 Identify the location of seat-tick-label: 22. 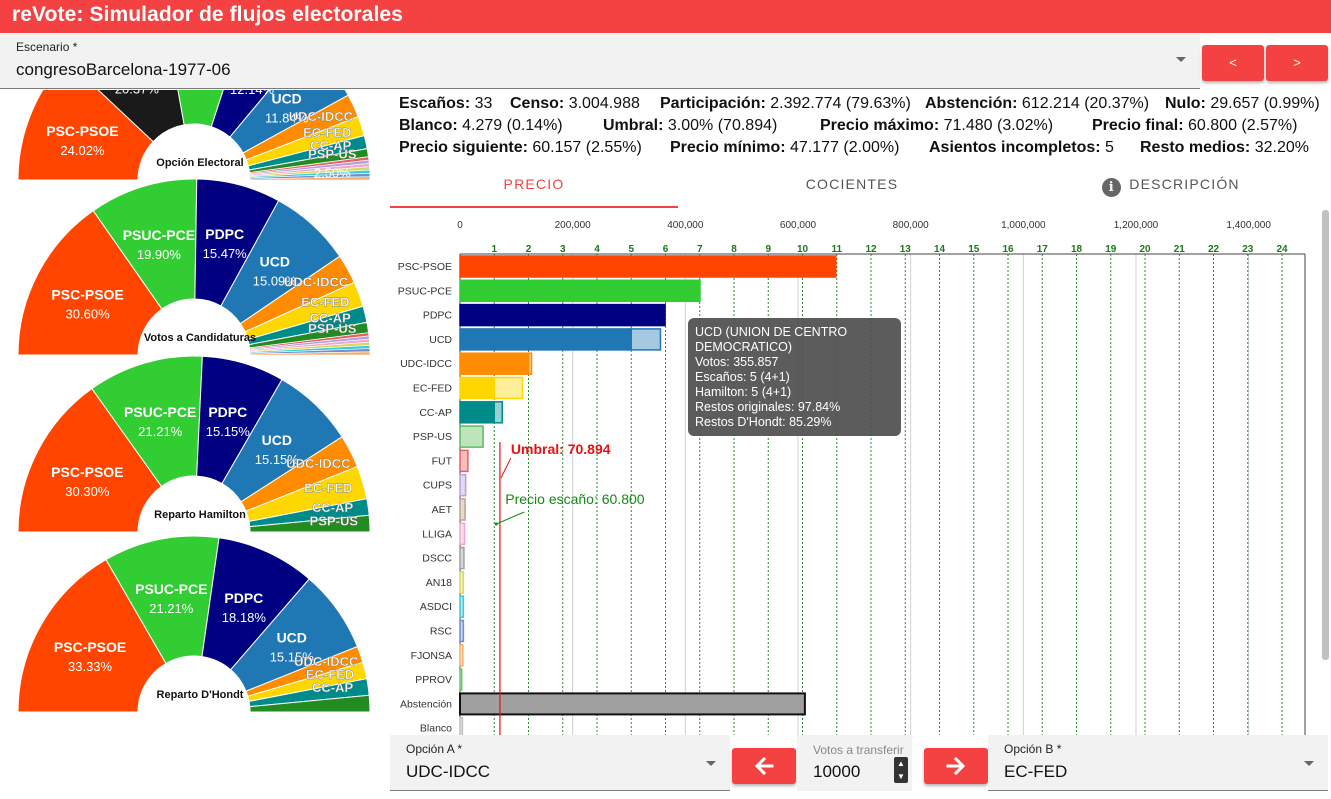
(1214, 249).